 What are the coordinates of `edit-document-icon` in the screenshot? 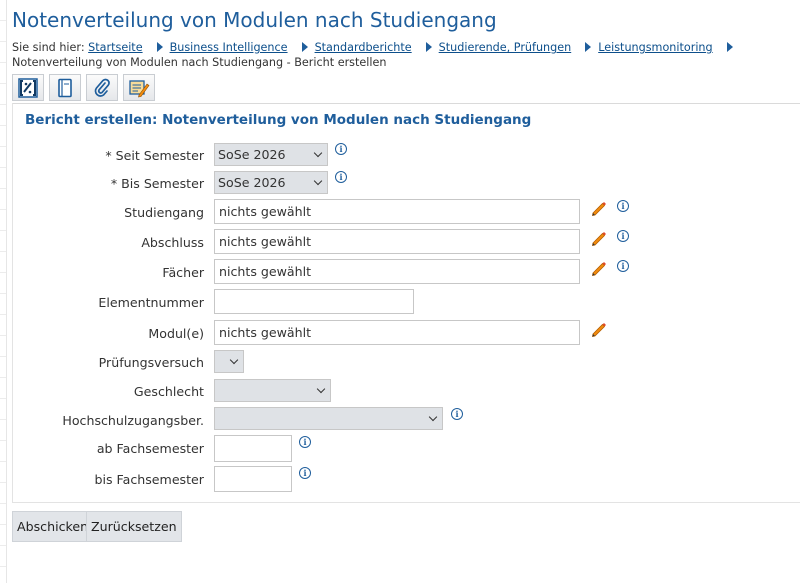 It's located at (139, 88).